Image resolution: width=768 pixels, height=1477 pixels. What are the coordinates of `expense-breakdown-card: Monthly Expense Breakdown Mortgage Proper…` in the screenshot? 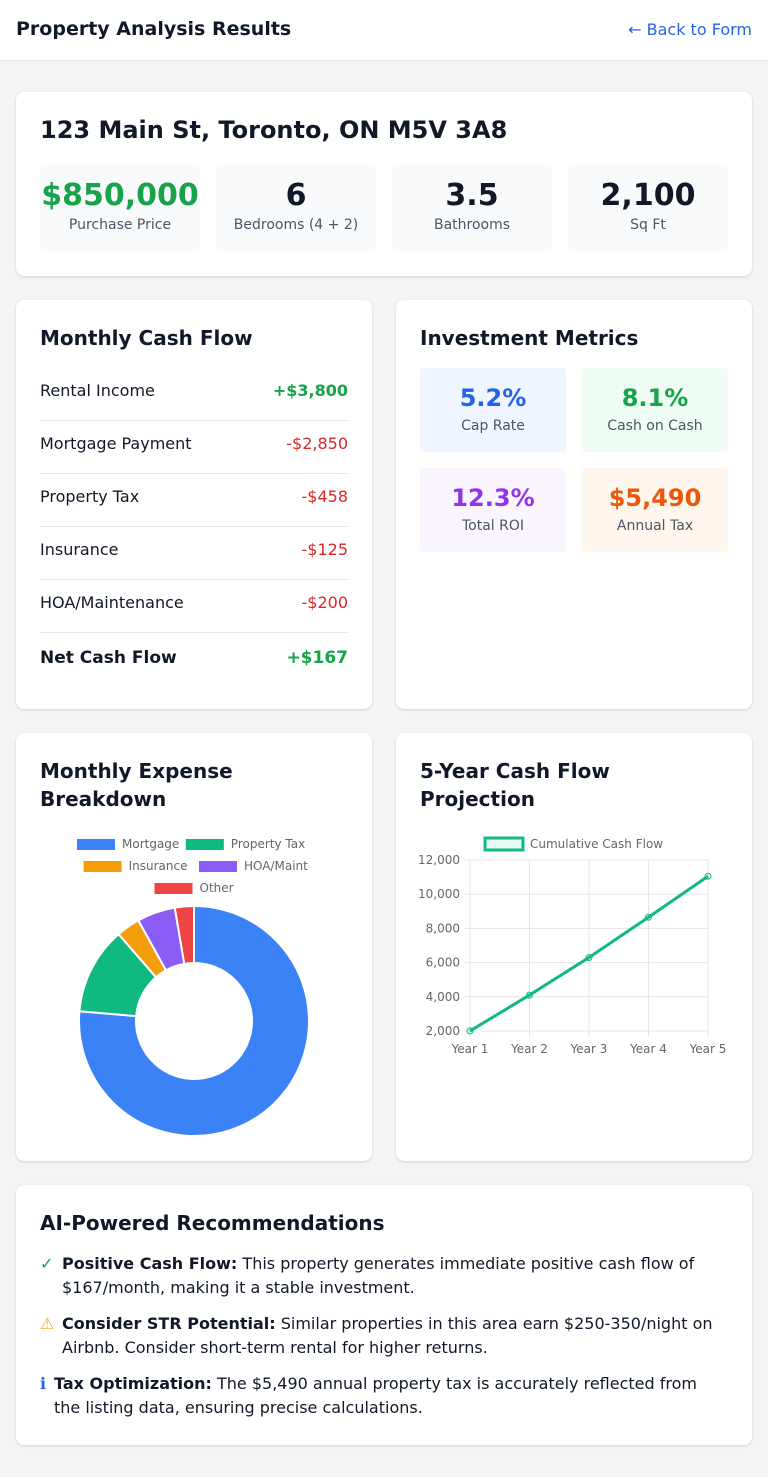 It's located at (194, 947).